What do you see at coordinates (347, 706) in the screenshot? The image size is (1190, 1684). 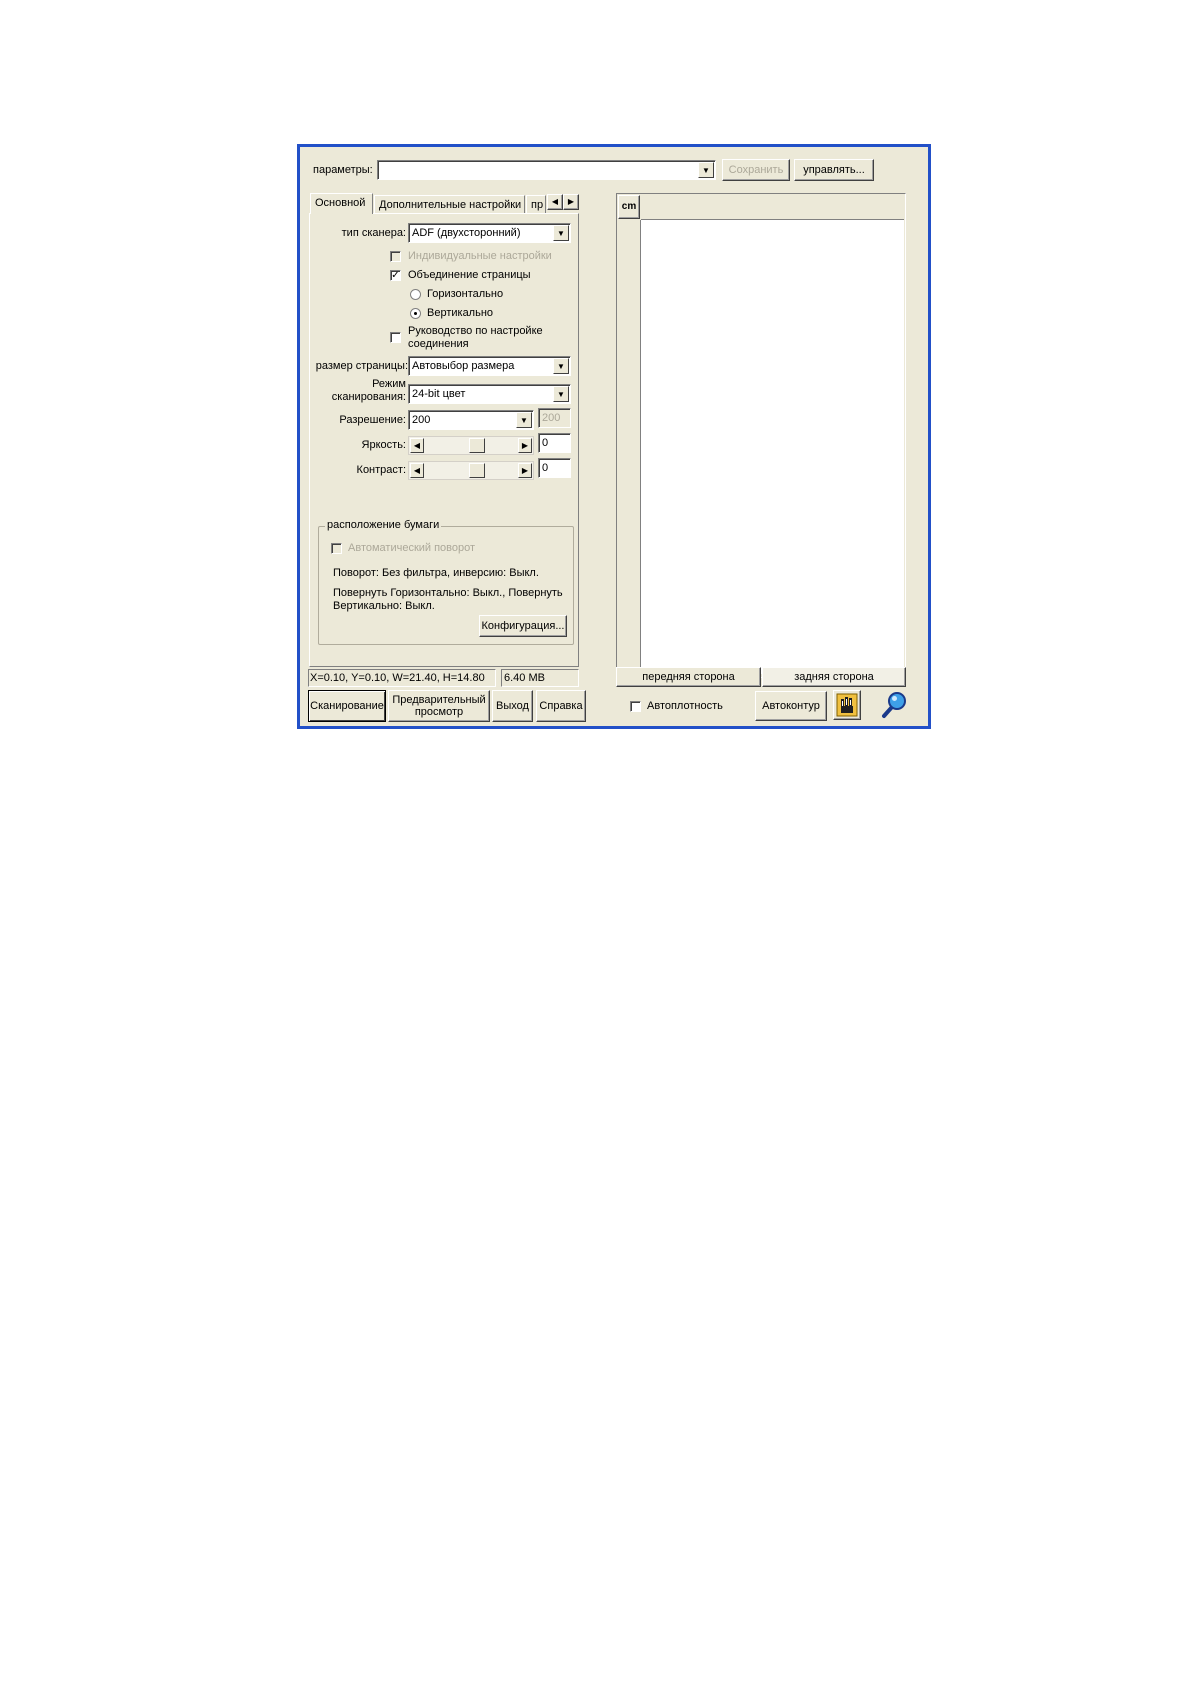 I see `scan-button: Сканирование` at bounding box center [347, 706].